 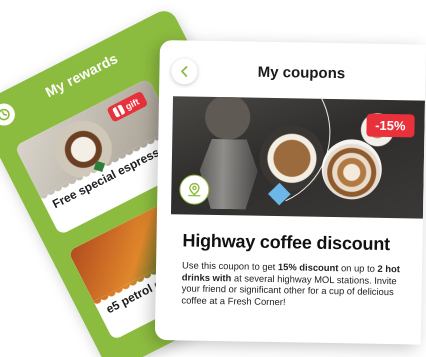 I want to click on page-title: My coupons, so click(x=301, y=73).